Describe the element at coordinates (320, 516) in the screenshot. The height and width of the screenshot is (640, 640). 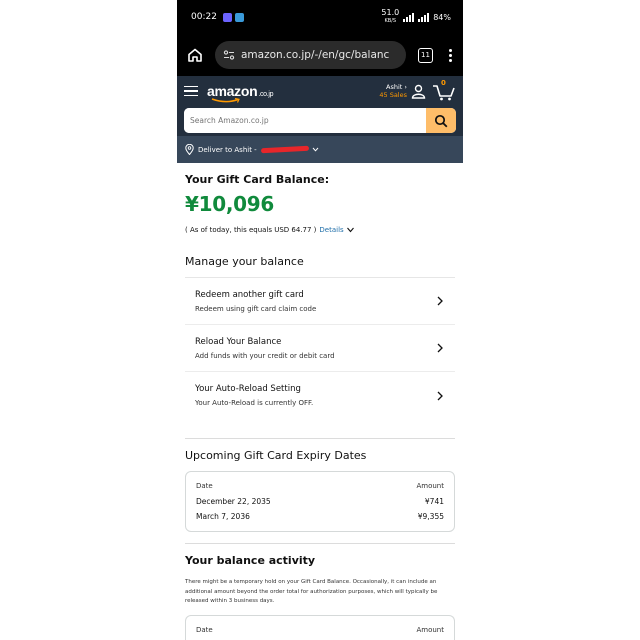
I see `table-row: March 7, 2036 ¥9,355` at that location.